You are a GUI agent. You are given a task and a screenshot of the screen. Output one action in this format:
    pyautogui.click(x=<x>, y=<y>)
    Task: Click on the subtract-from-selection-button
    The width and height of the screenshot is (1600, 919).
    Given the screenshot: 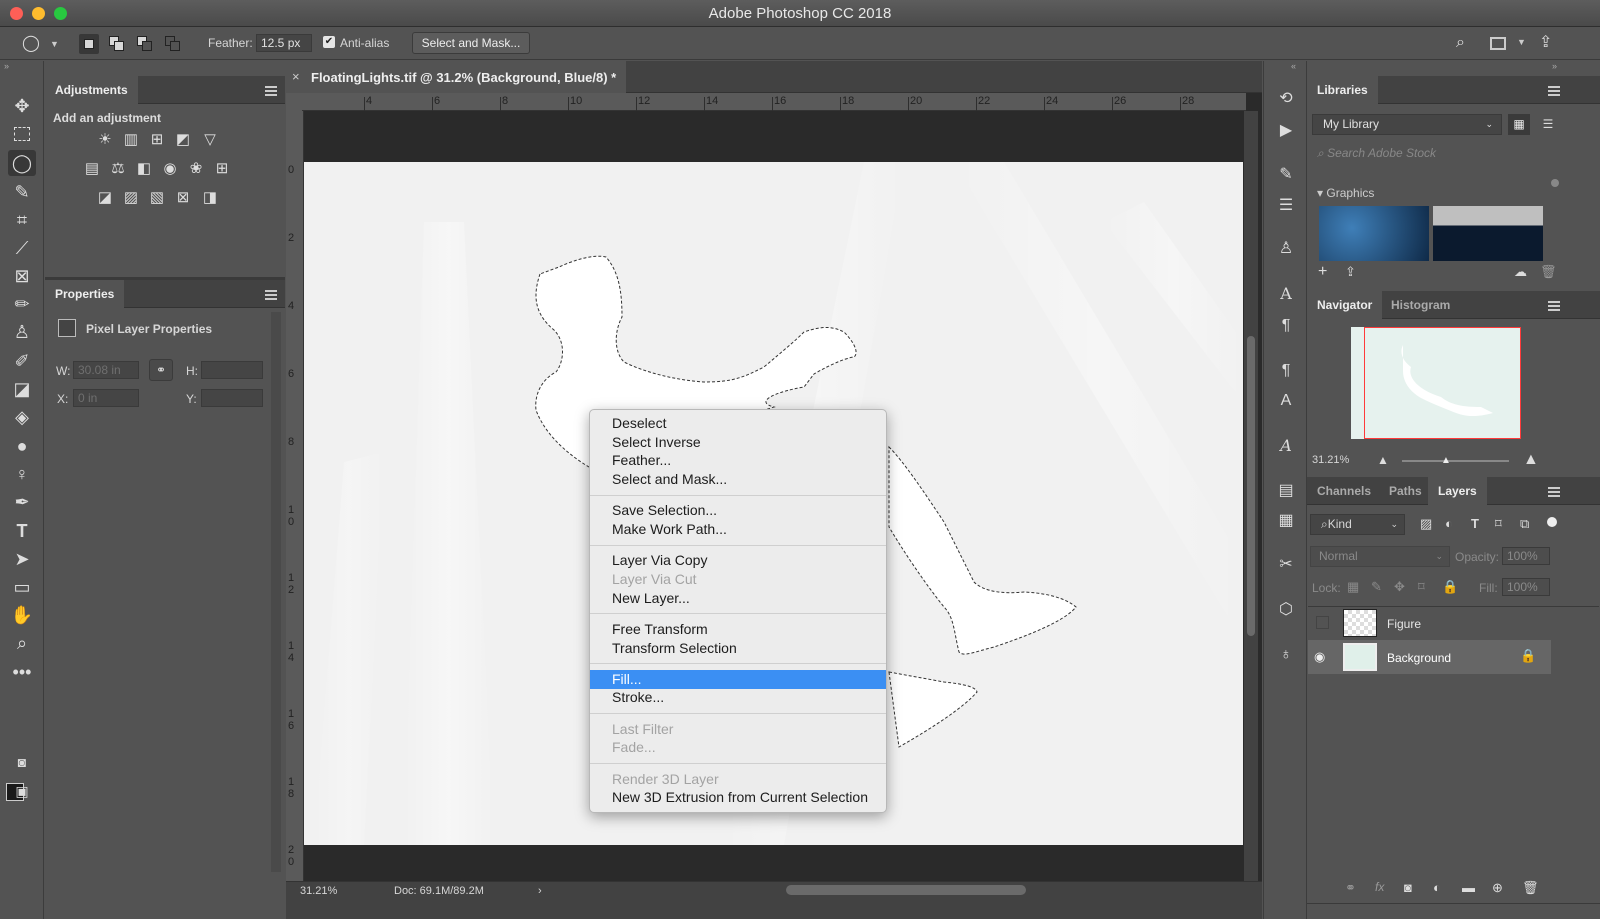 What is the action you would take?
    pyautogui.click(x=145, y=44)
    